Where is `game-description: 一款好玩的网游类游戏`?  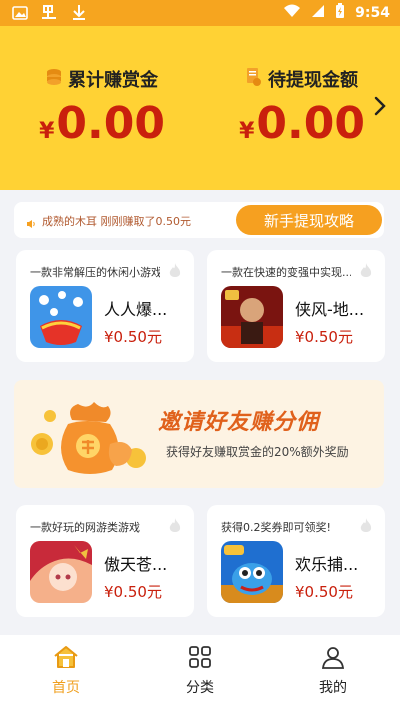
game-description: 一款好玩的网游类游戏 is located at coordinates (85, 527).